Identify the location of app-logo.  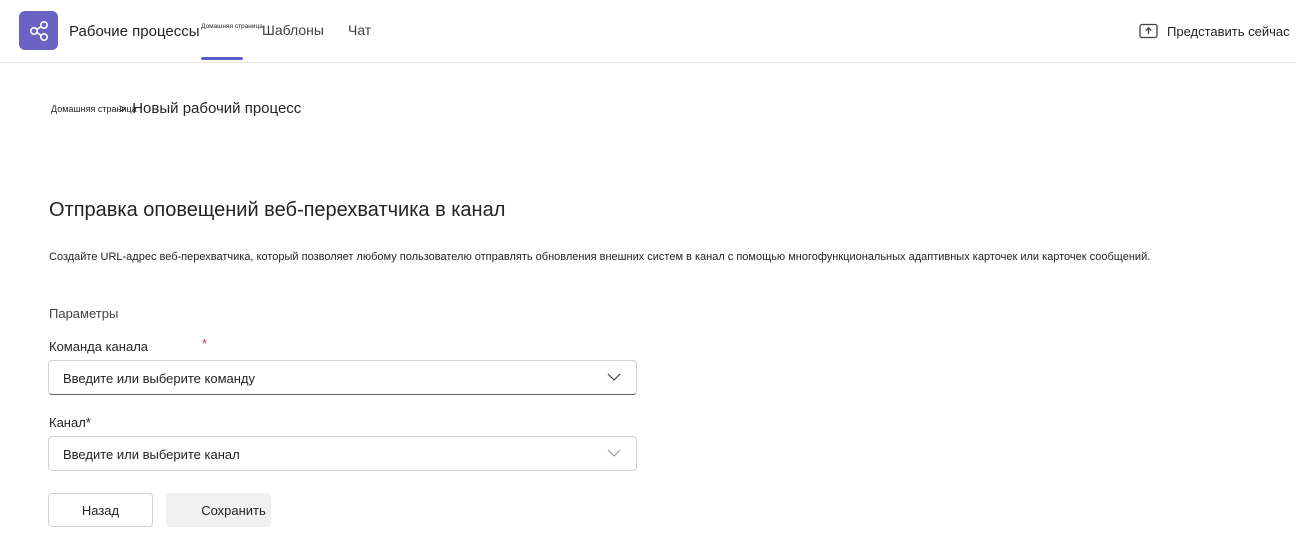
(38, 30).